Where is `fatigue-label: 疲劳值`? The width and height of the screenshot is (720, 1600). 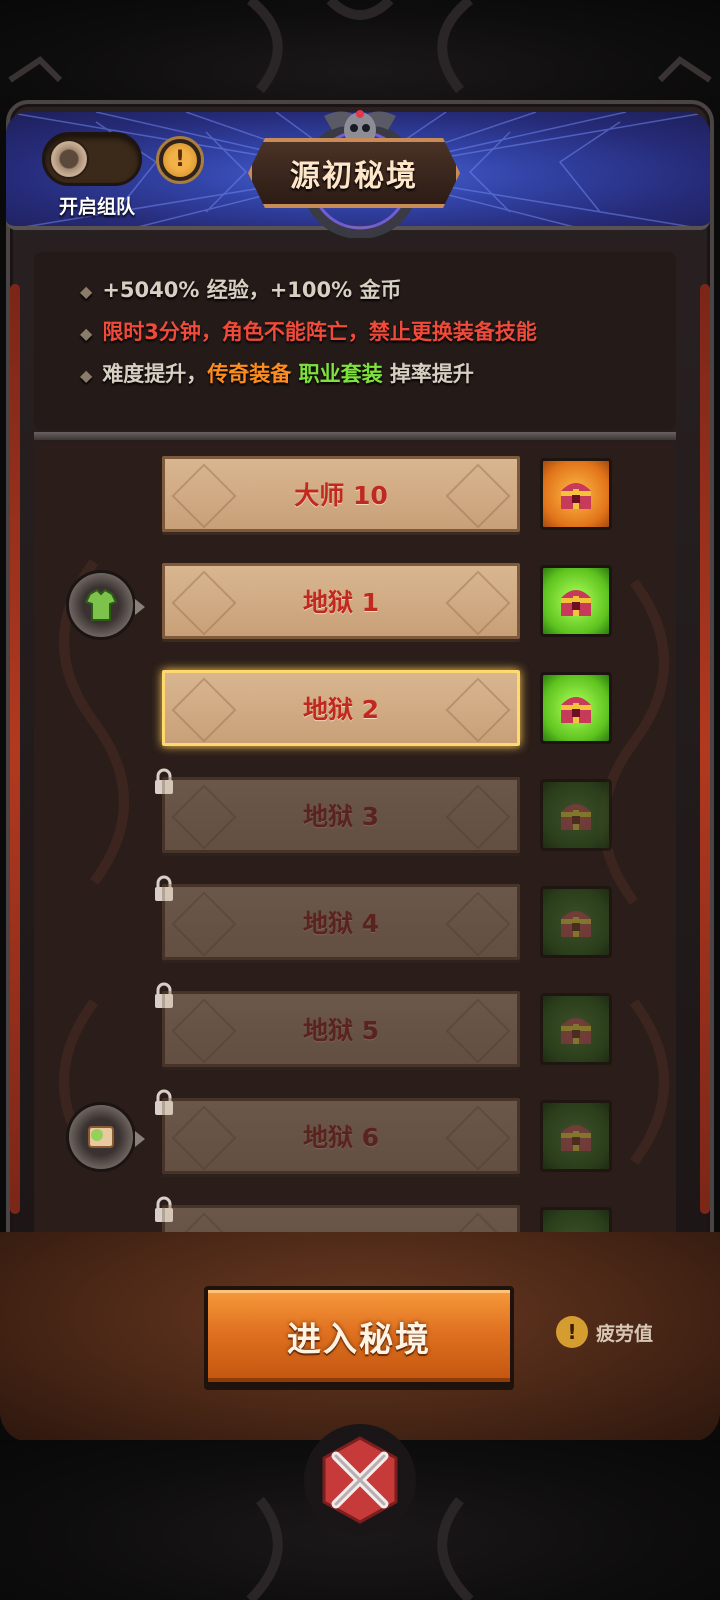
fatigue-label: 疲劳值 is located at coordinates (625, 1333).